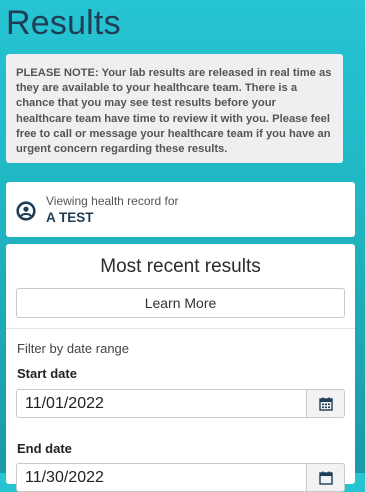 The height and width of the screenshot is (492, 365). Describe the element at coordinates (47, 373) in the screenshot. I see `start-date-label: Start date` at that location.